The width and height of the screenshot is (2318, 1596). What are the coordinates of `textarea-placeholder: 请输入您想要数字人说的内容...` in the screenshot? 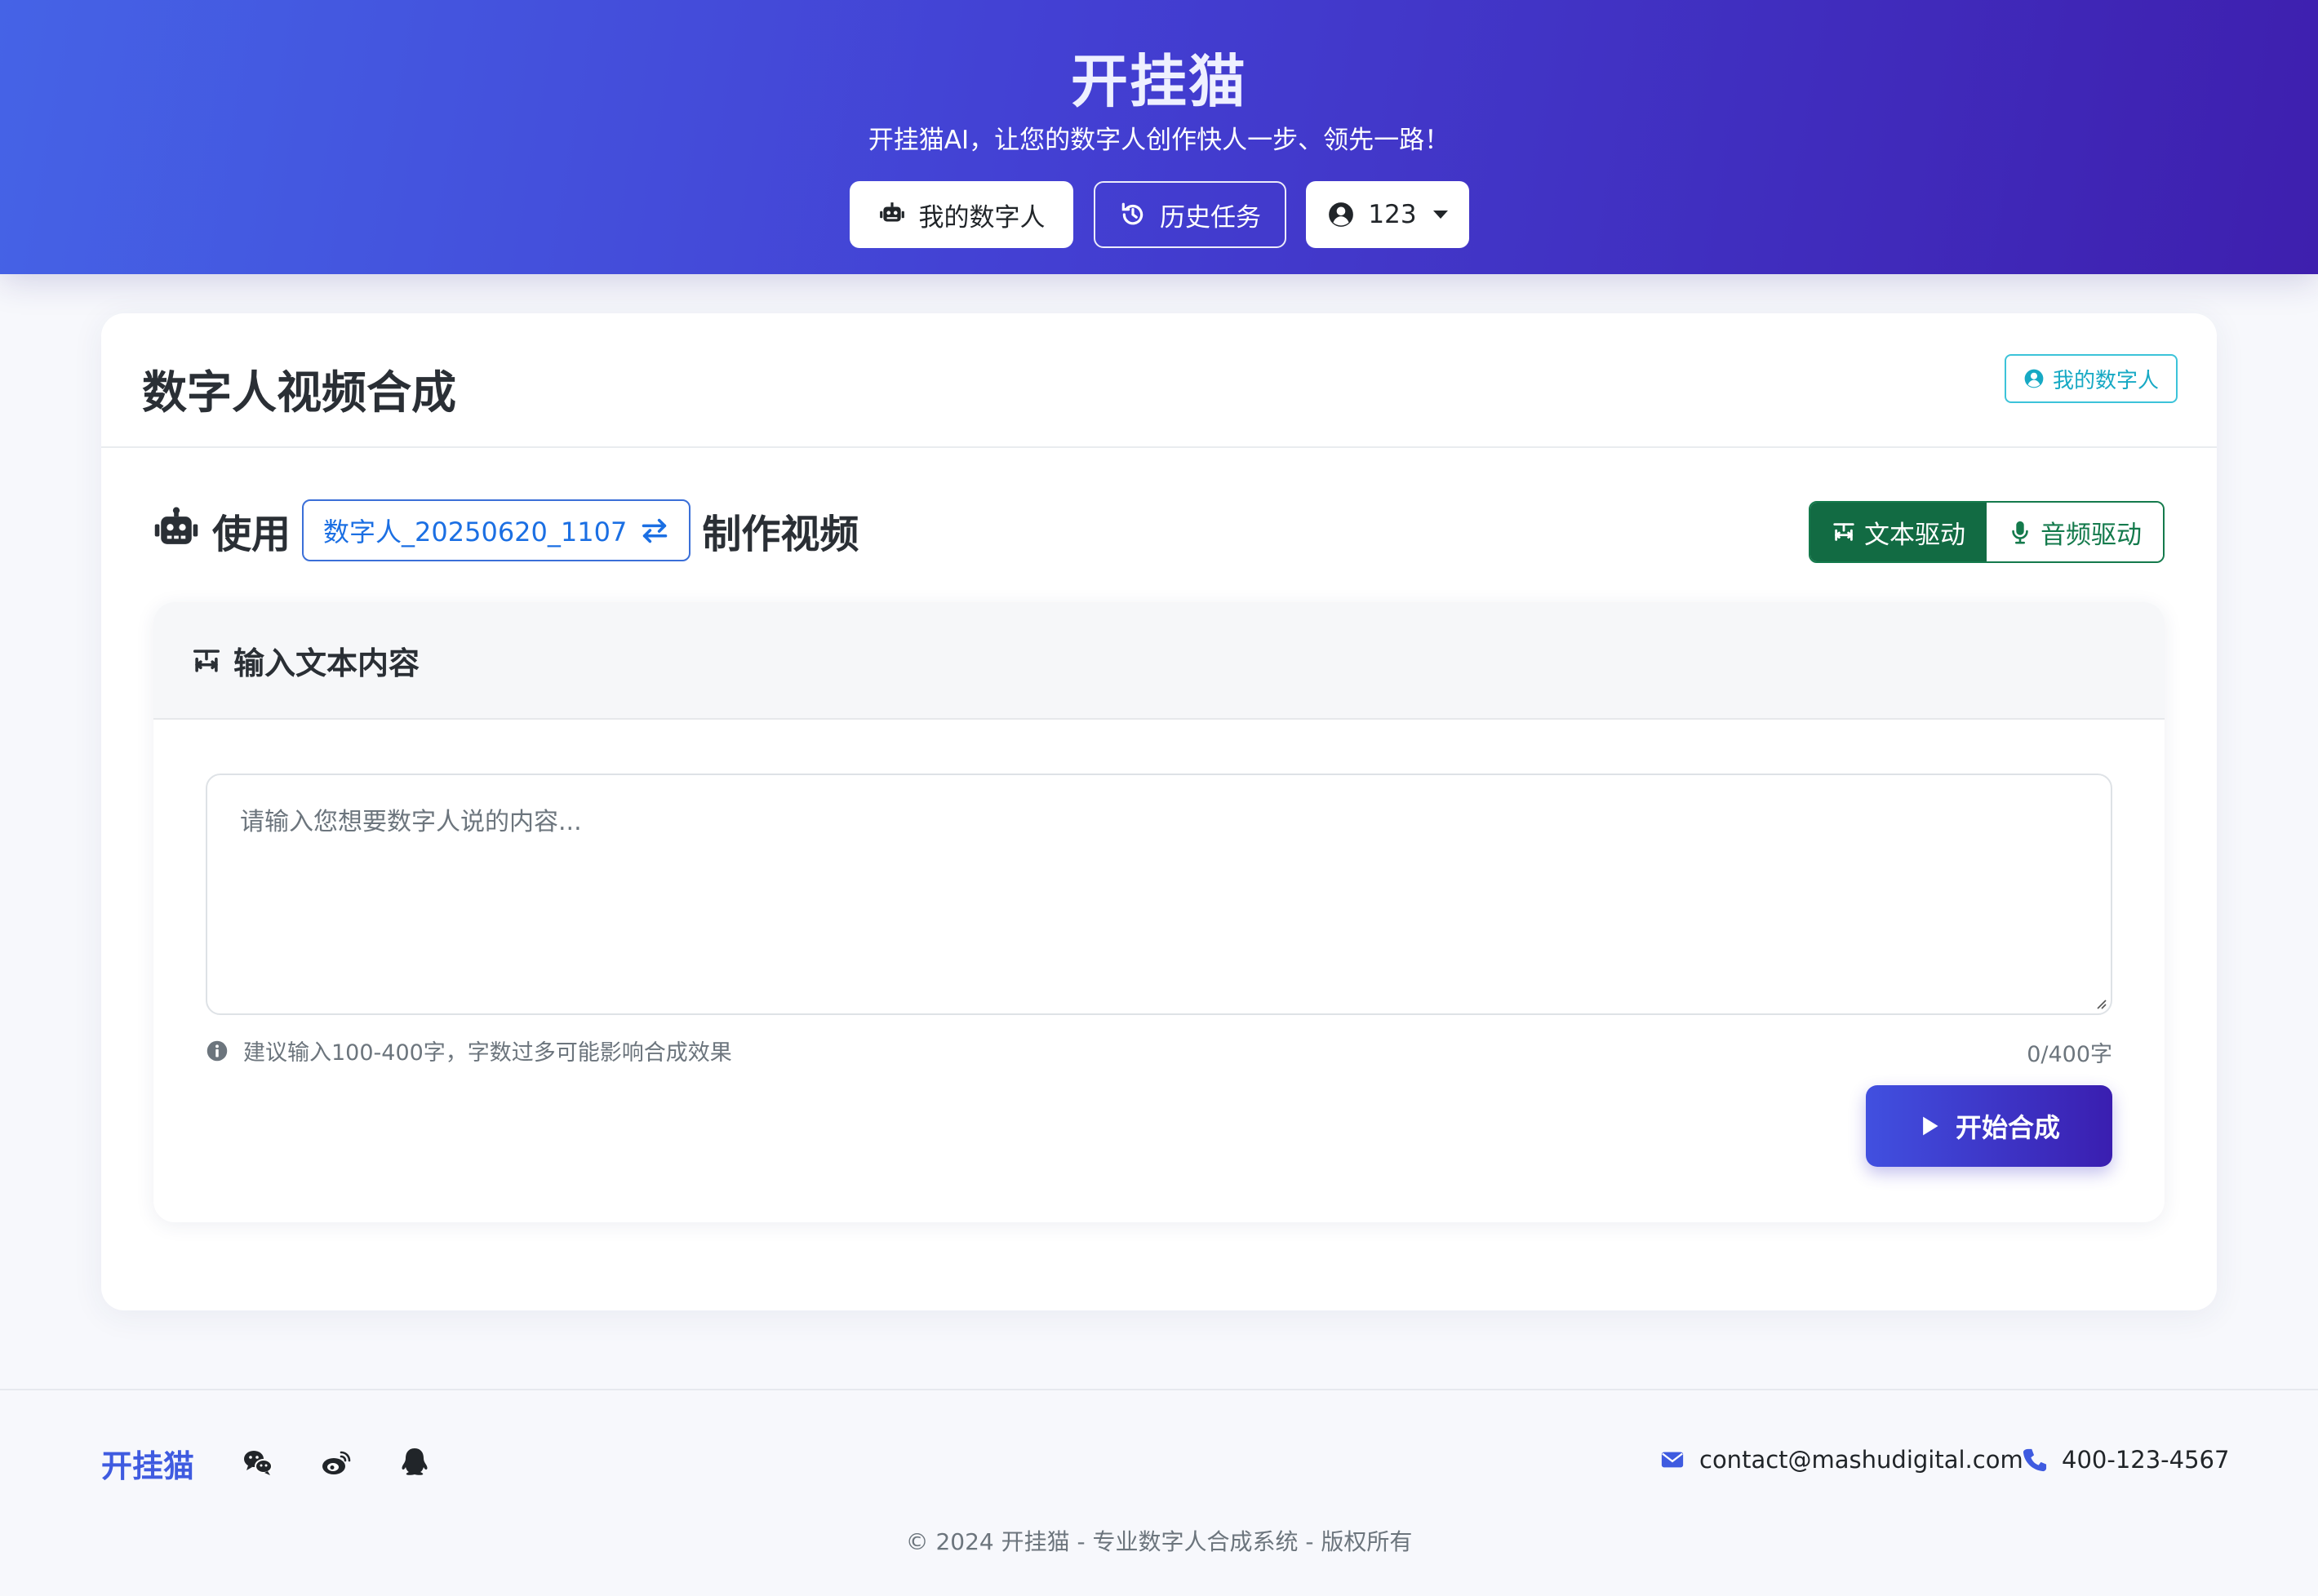 It's located at (411, 822).